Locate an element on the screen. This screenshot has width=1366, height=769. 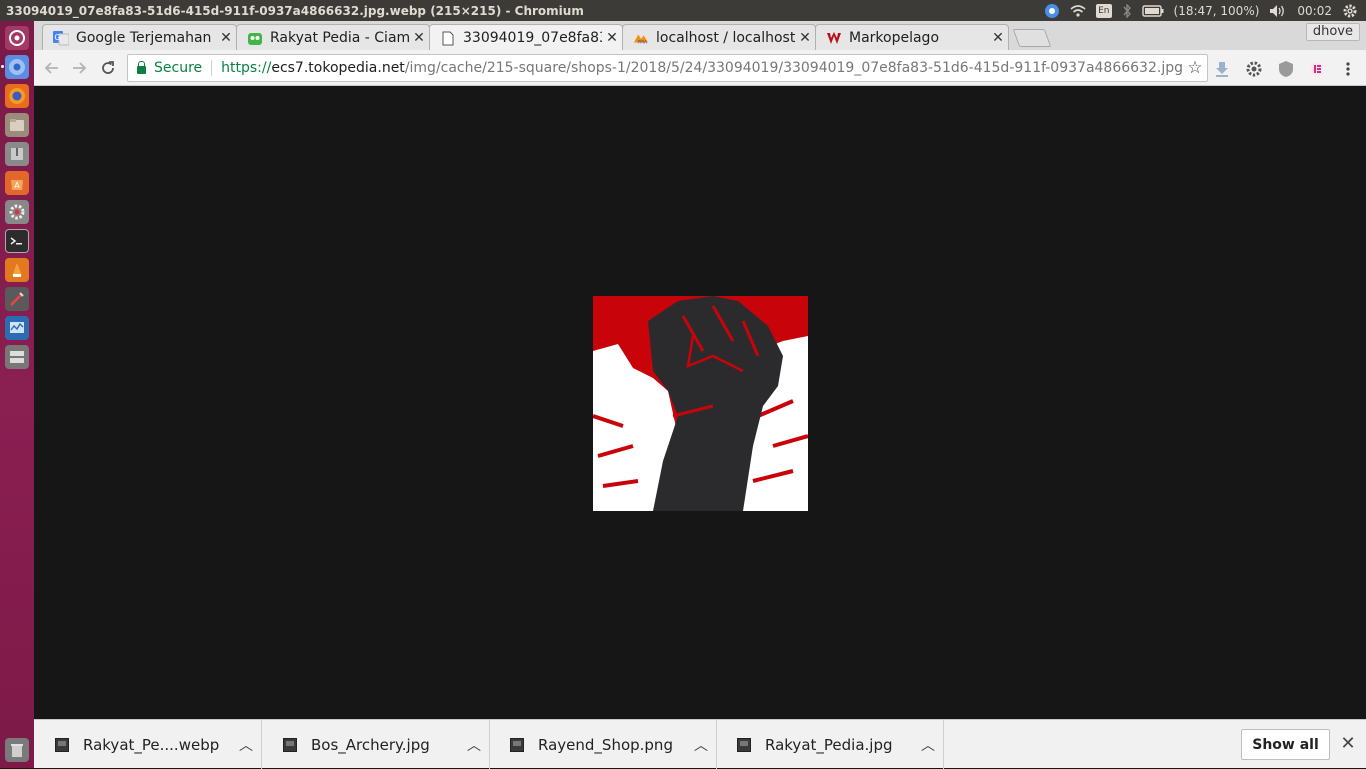
tab-google-translate: G Google Terjemahan ✕ is located at coordinates (139, 37).